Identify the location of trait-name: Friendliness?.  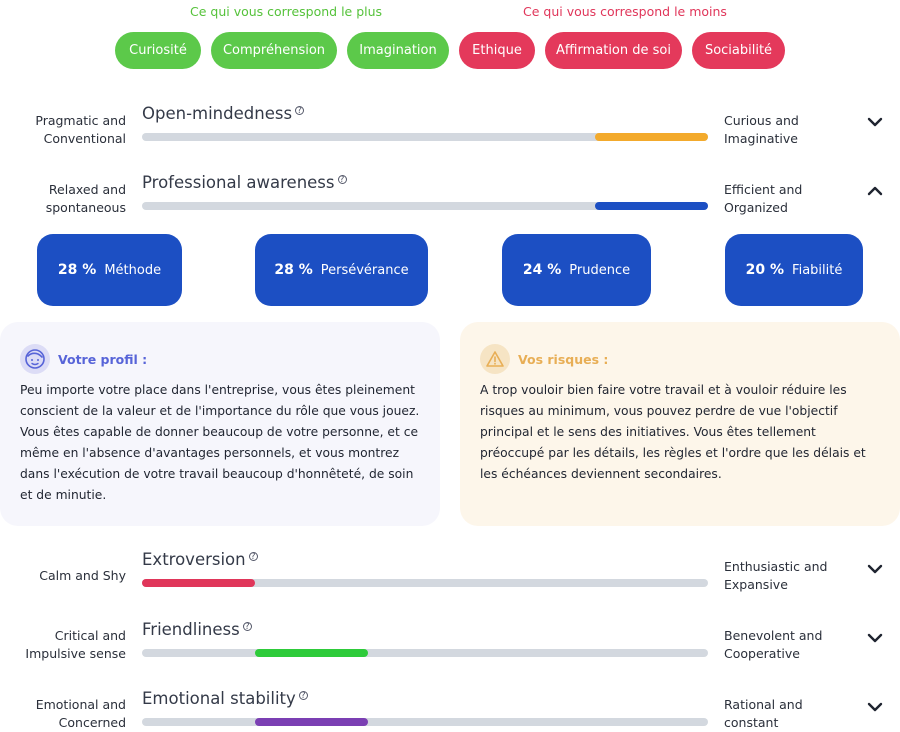
(197, 629).